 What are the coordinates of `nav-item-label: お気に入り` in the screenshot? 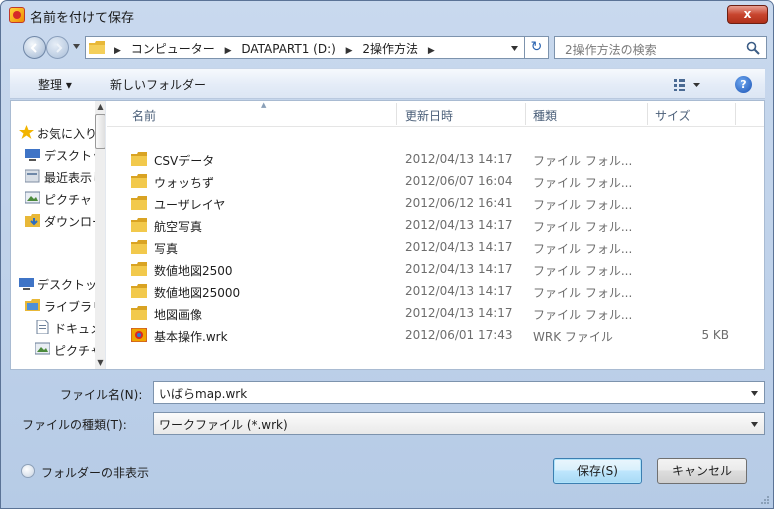 It's located at (66, 134).